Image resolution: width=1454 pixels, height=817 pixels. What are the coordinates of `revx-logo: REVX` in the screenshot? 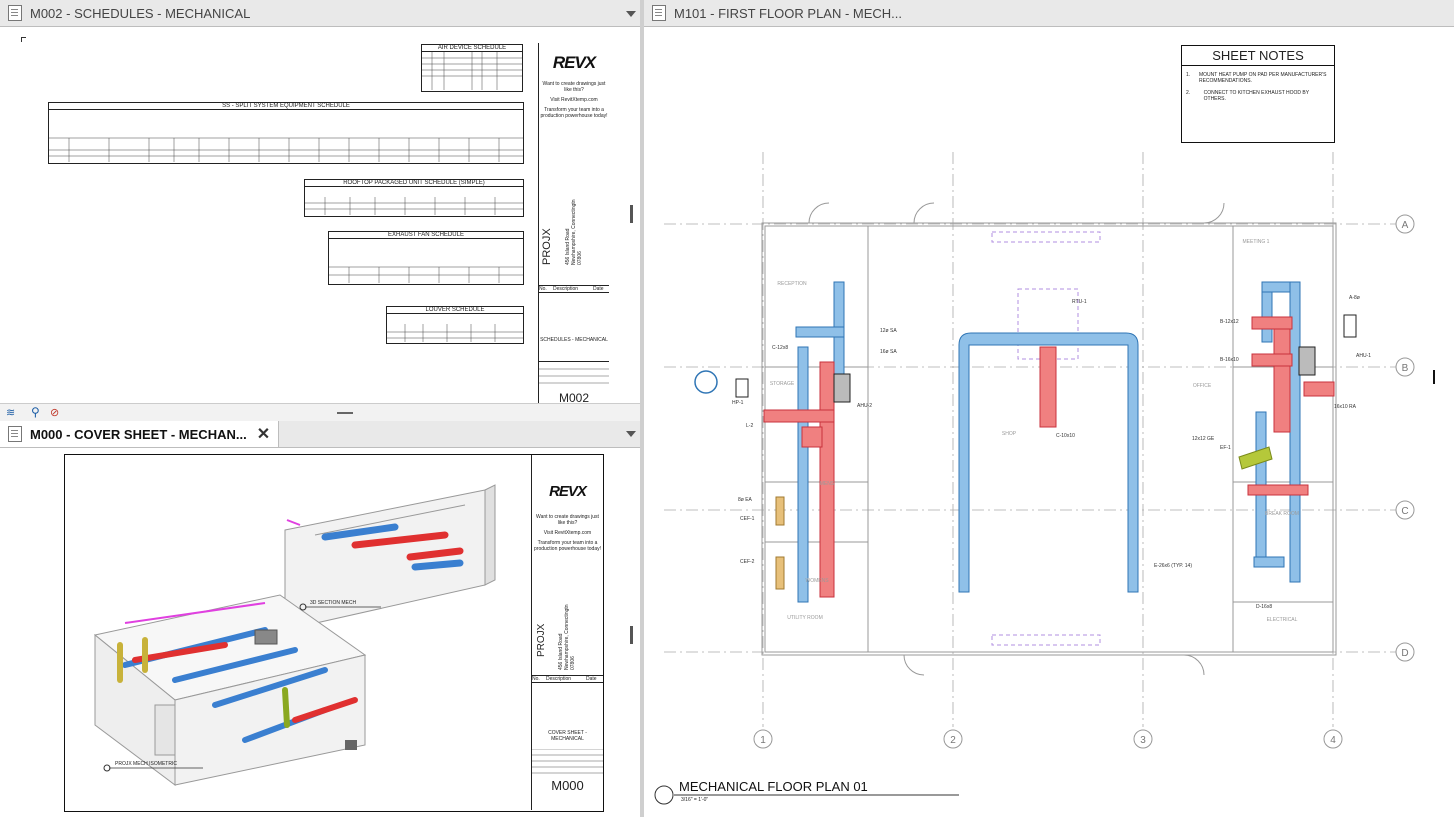 It's located at (574, 62).